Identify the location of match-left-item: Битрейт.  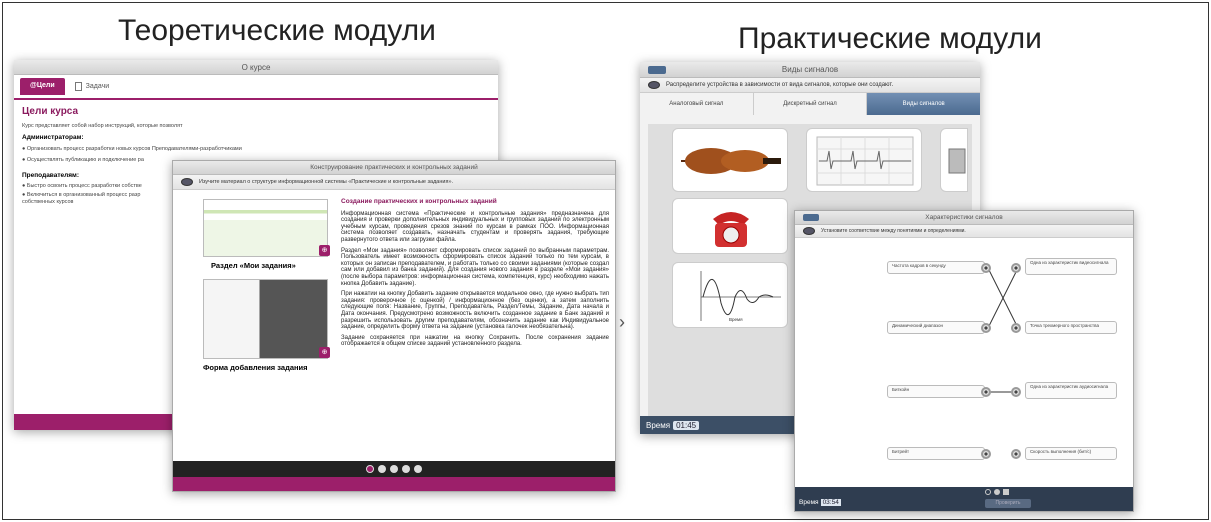
(936, 453).